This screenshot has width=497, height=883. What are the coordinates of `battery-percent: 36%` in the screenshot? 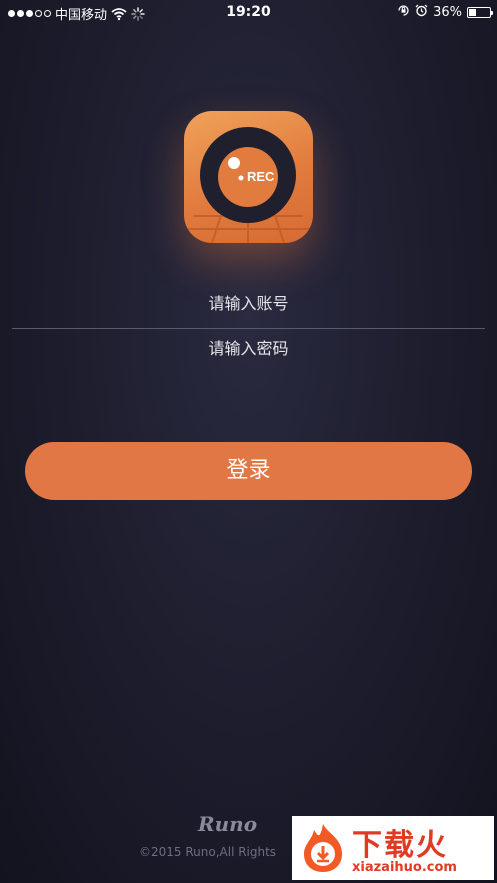 It's located at (447, 12).